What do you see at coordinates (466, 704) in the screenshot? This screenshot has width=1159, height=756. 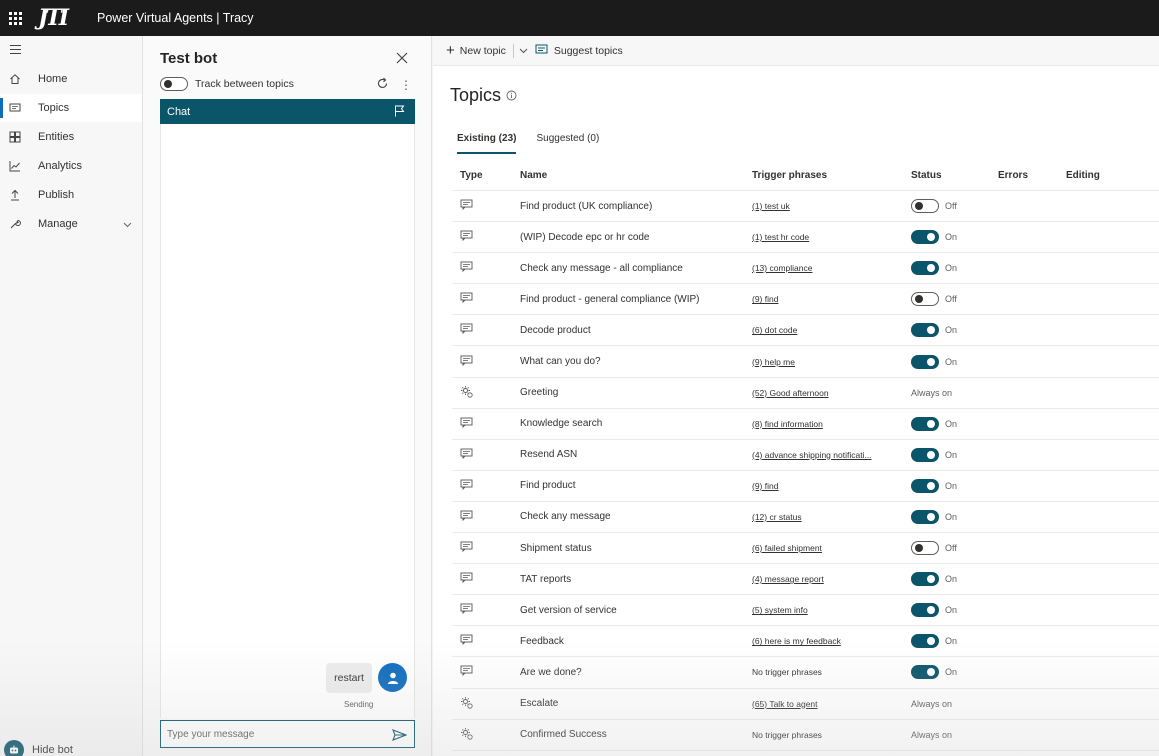 I see `system-topic-icon` at bounding box center [466, 704].